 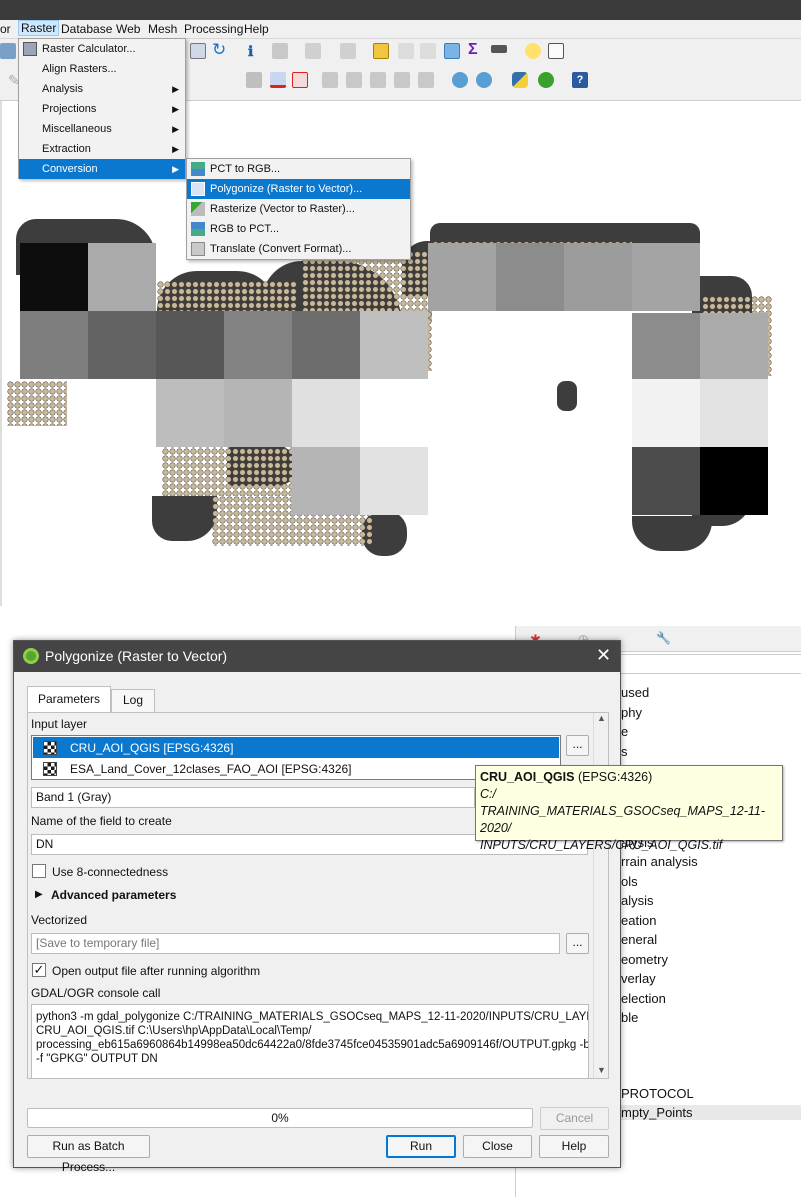 What do you see at coordinates (638, 920) in the screenshot?
I see `toolbox-tree-item: eation` at bounding box center [638, 920].